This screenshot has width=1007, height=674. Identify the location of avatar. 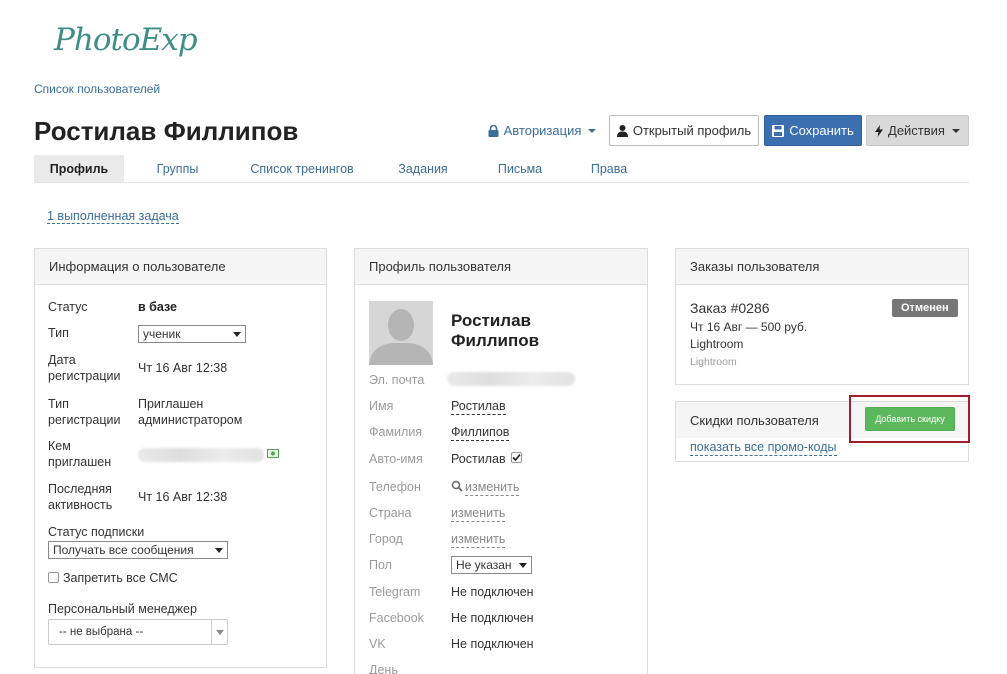
(401, 333).